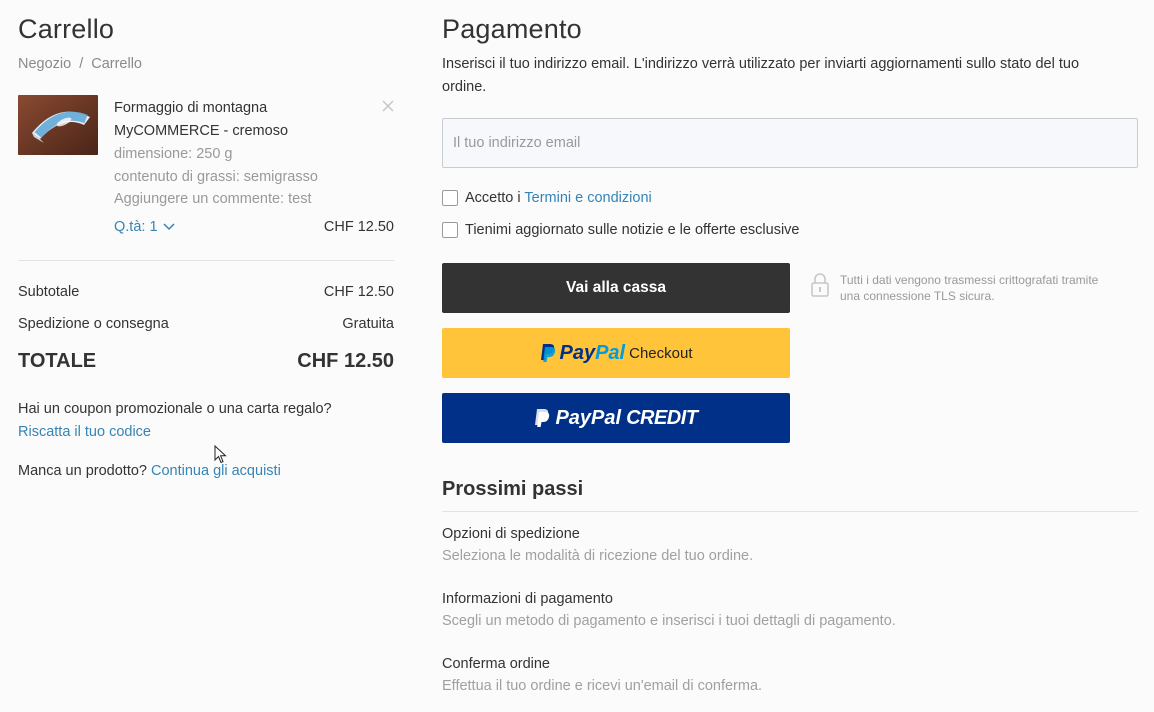  What do you see at coordinates (450, 198) in the screenshot?
I see `terms-checkbox` at bounding box center [450, 198].